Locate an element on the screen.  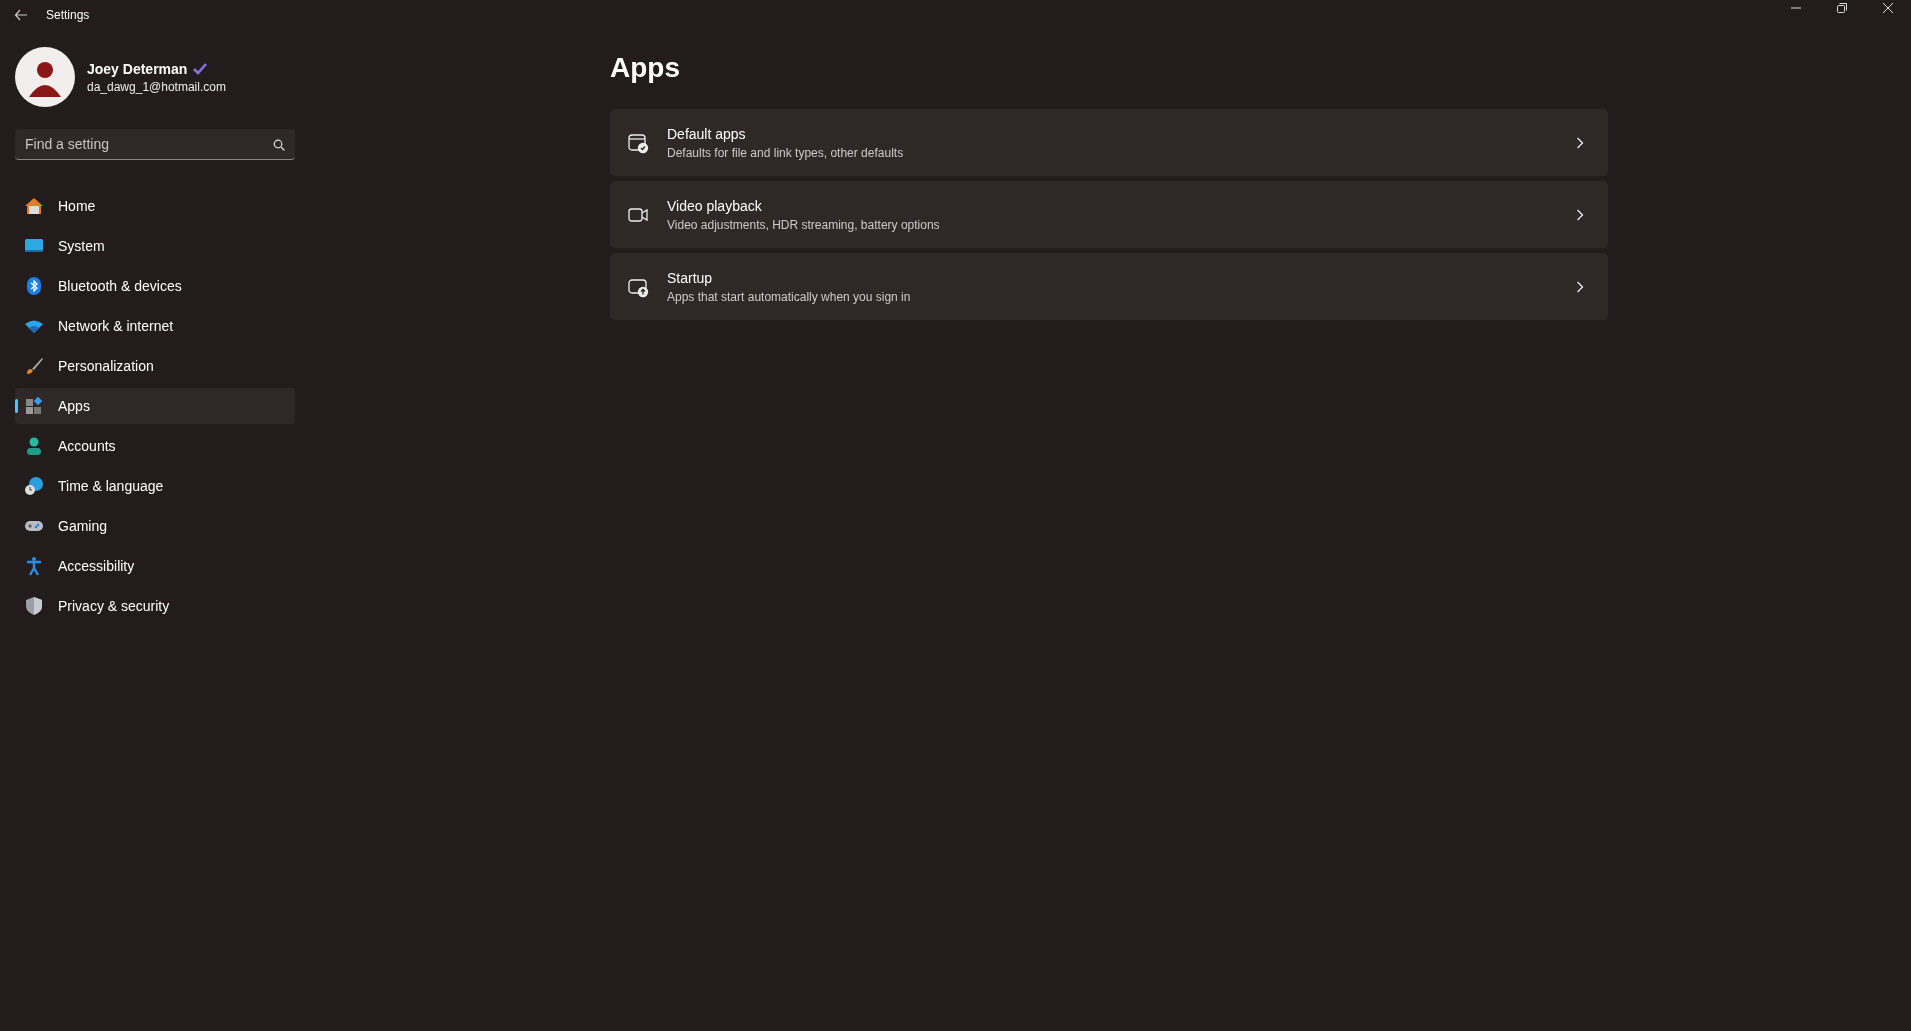
nav-item: System is located at coordinates (155, 246).